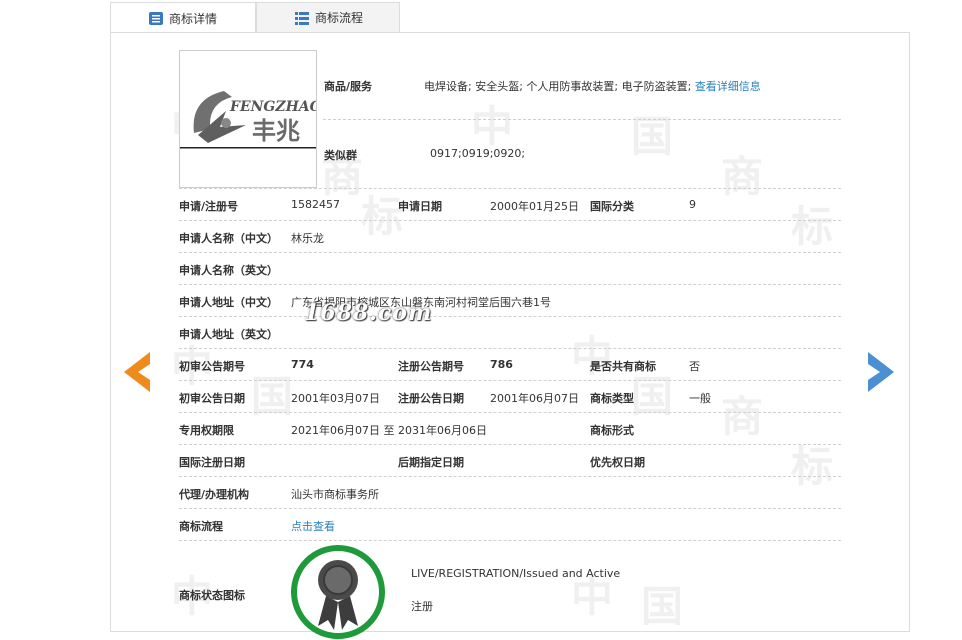 Image resolution: width=962 pixels, height=640 pixels. I want to click on status-icon-label: 商标状态图标, so click(212, 595).